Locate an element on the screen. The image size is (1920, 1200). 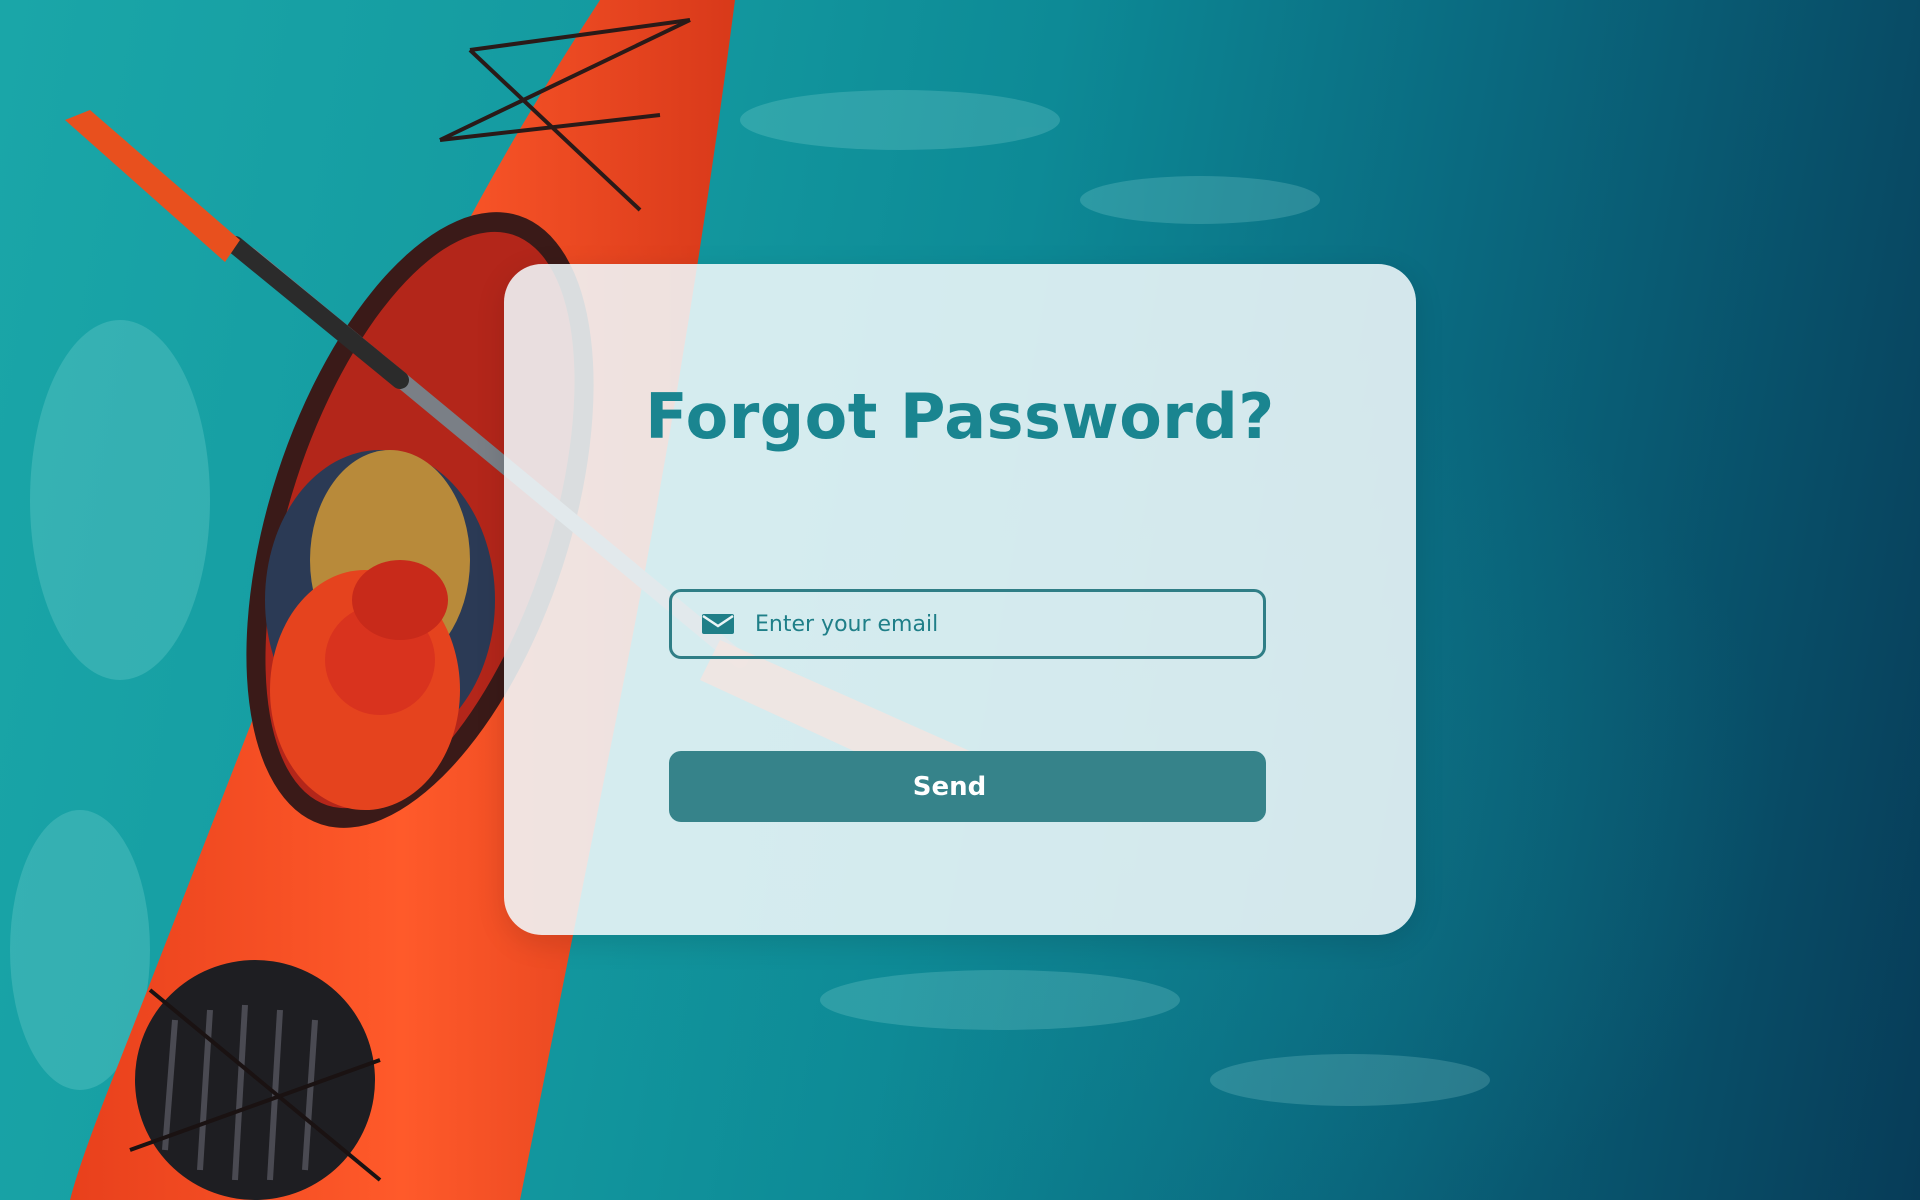
email-field is located at coordinates (967, 624).